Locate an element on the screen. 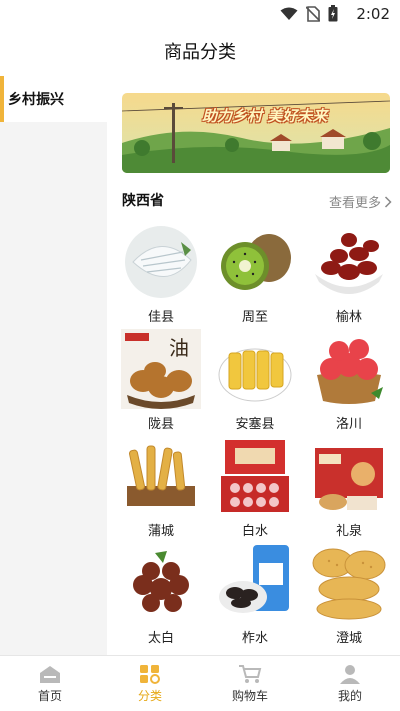 The image size is (400, 711). product-item-pucheng: 蒲城 is located at coordinates (161, 489).